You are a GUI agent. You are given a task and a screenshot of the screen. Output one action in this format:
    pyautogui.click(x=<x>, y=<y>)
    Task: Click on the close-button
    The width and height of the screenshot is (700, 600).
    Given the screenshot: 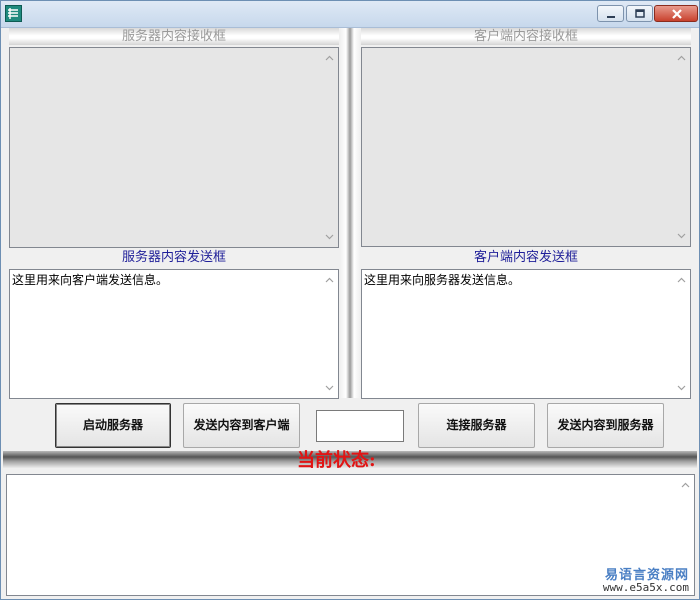 What is the action you would take?
    pyautogui.click(x=676, y=13)
    